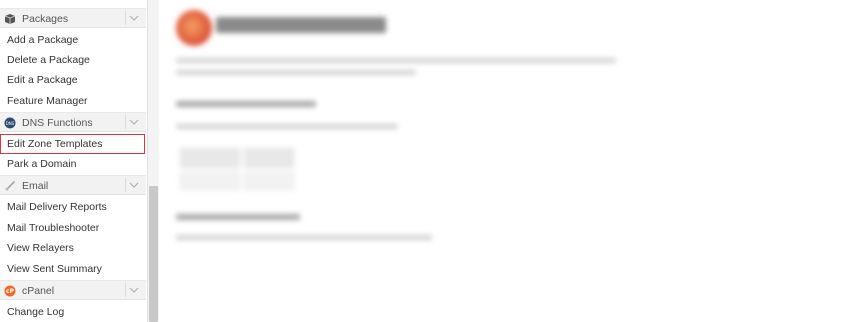 The width and height of the screenshot is (847, 322). What do you see at coordinates (237, 171) in the screenshot?
I see `data-table-placeholder` at bounding box center [237, 171].